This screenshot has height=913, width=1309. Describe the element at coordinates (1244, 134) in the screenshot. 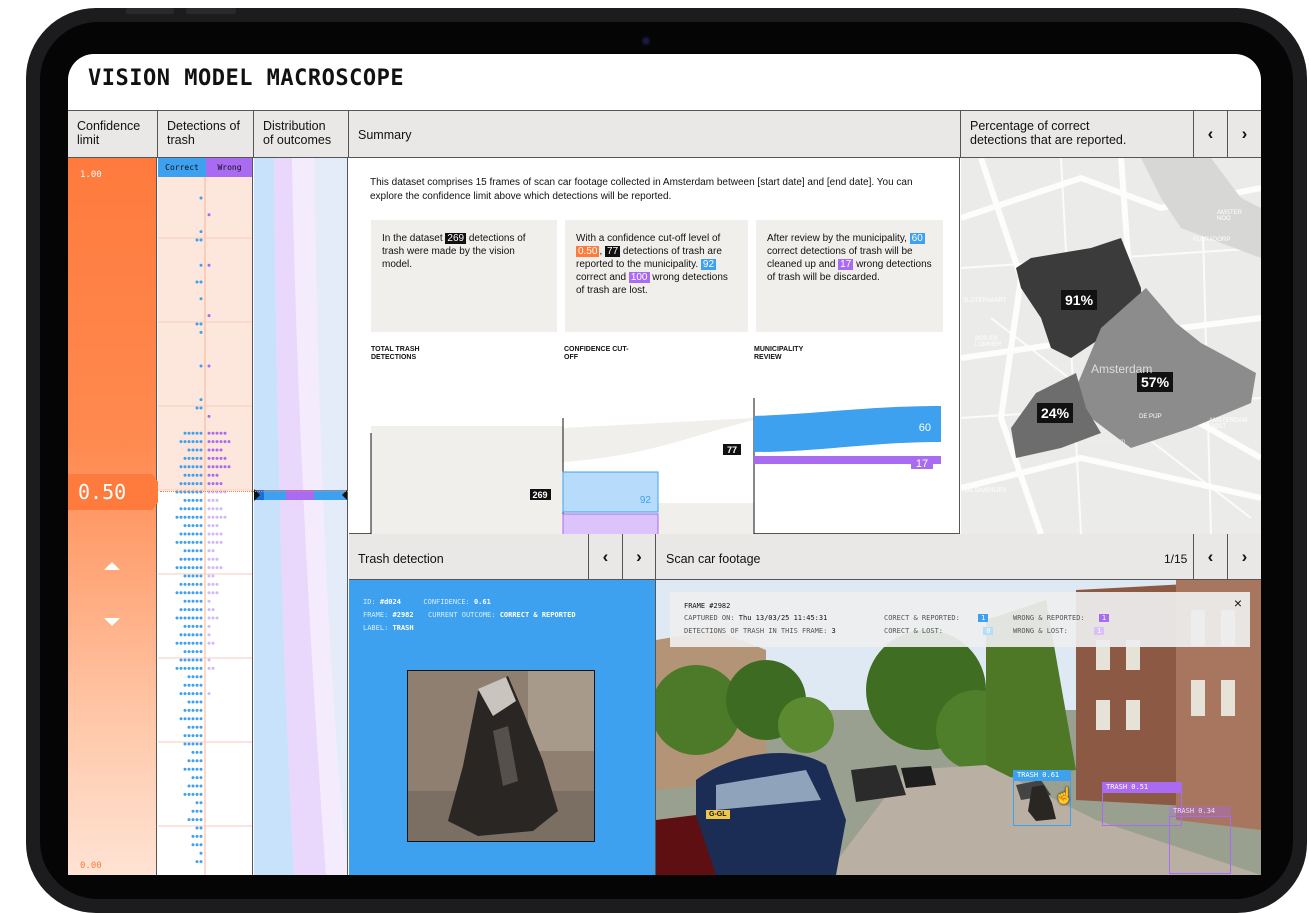

I see `map-next-button: ›` at that location.